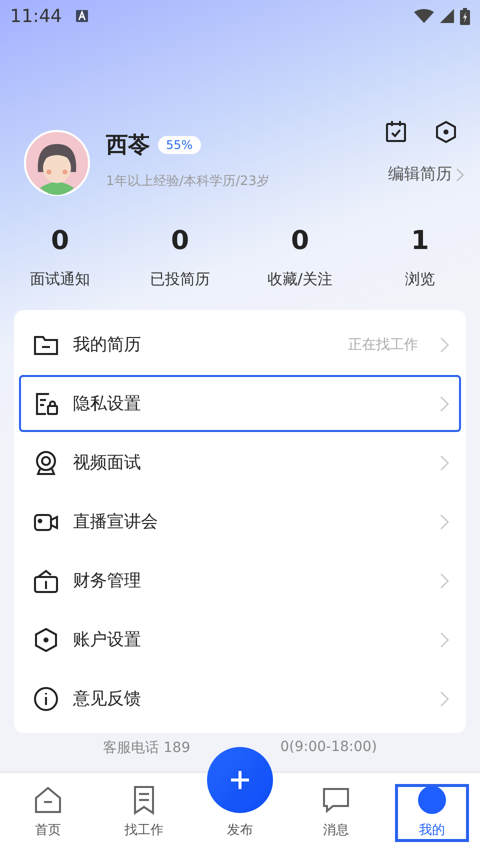  I want to click on menu-item: 意见反馈, so click(240, 698).